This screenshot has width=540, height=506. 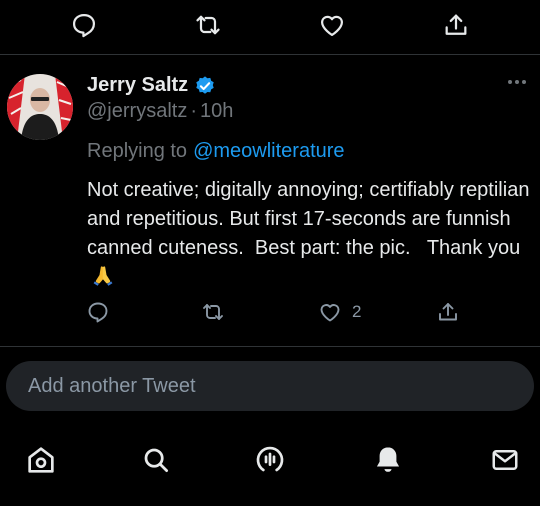 I want to click on retweet-button, so click(x=208, y=25).